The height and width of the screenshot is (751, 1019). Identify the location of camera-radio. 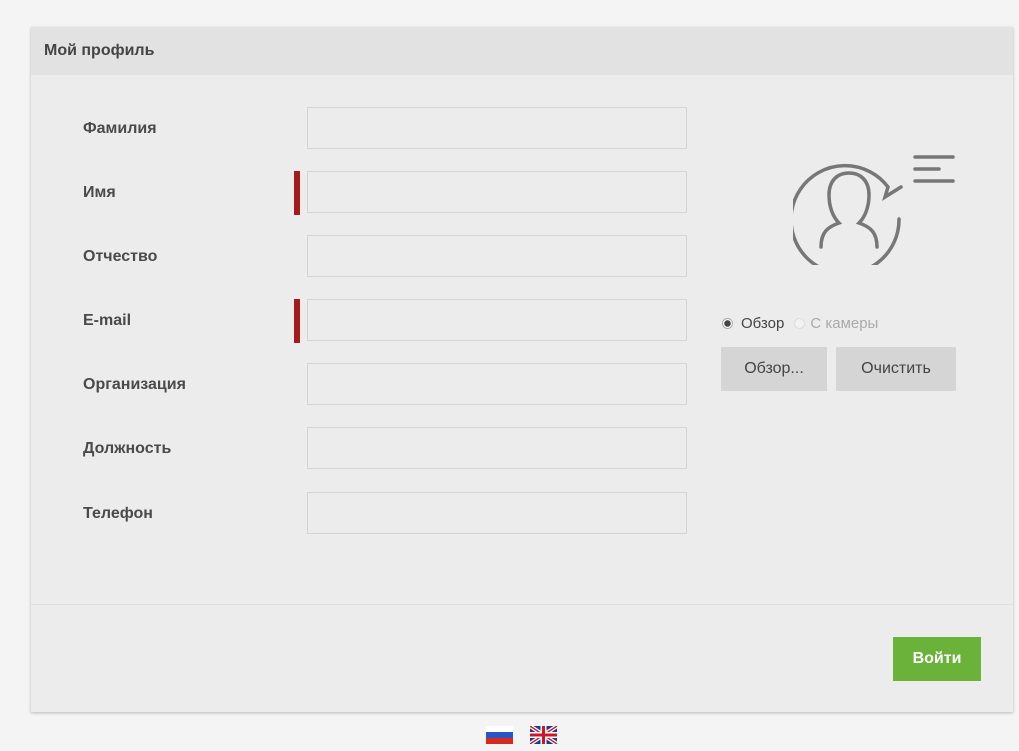
(800, 323).